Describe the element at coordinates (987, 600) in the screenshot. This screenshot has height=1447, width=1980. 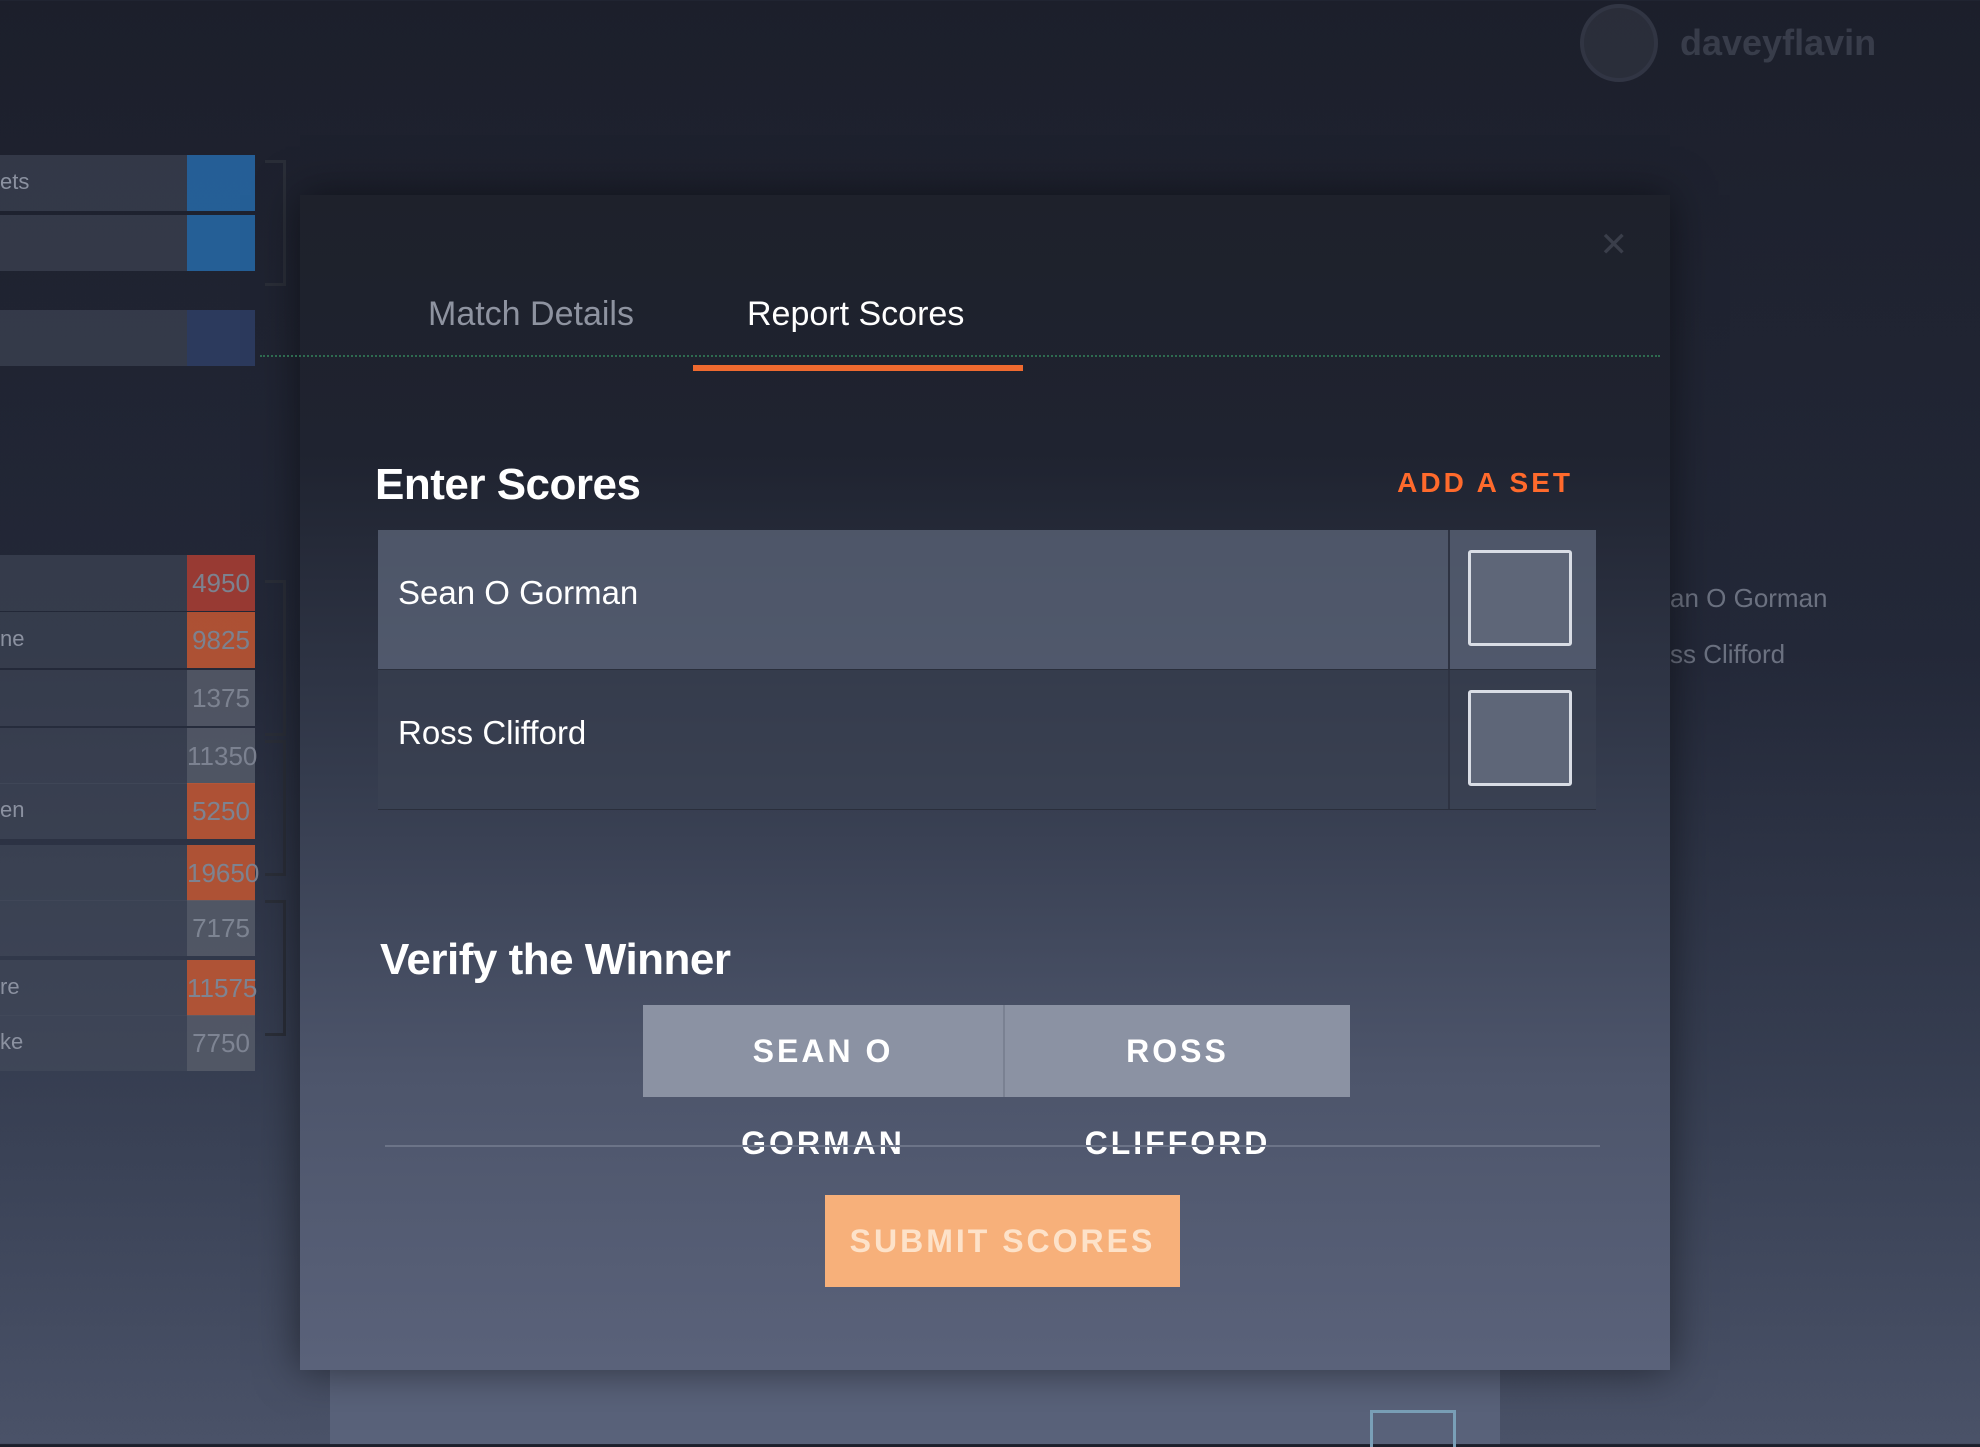
I see `score-row: Sean O Gorman` at that location.